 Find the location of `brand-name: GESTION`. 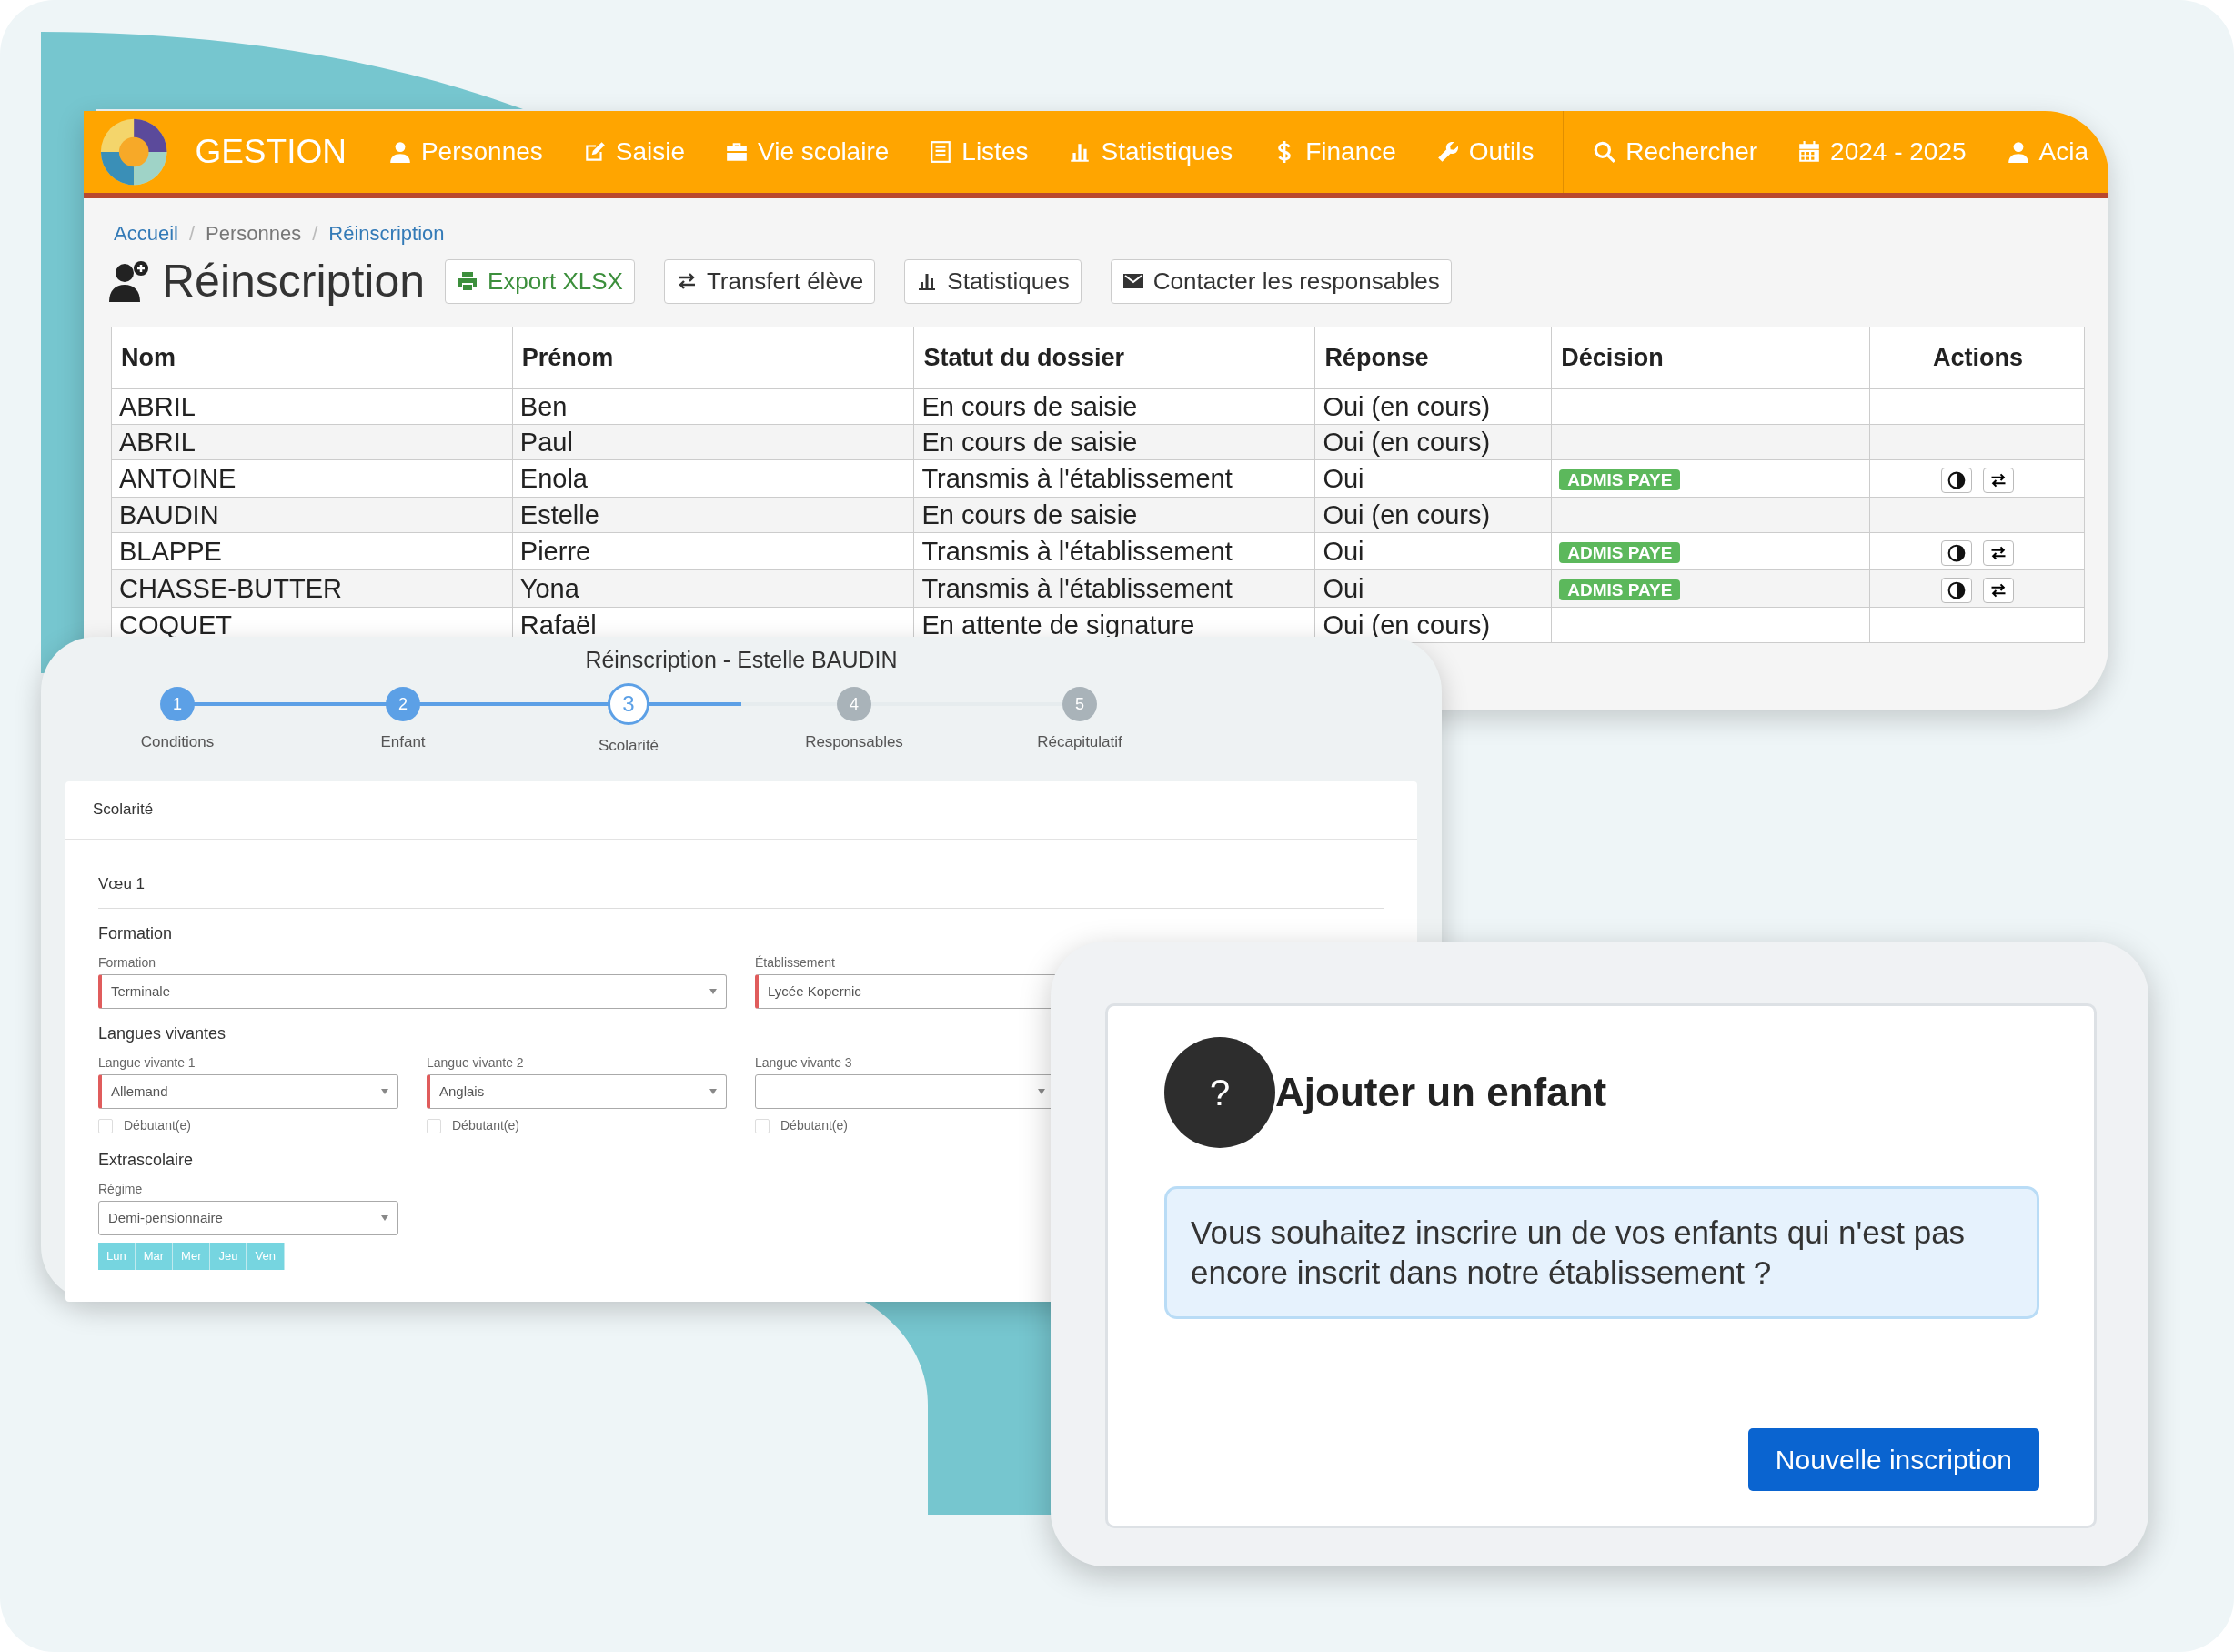

brand-name: GESTION is located at coordinates (271, 151).